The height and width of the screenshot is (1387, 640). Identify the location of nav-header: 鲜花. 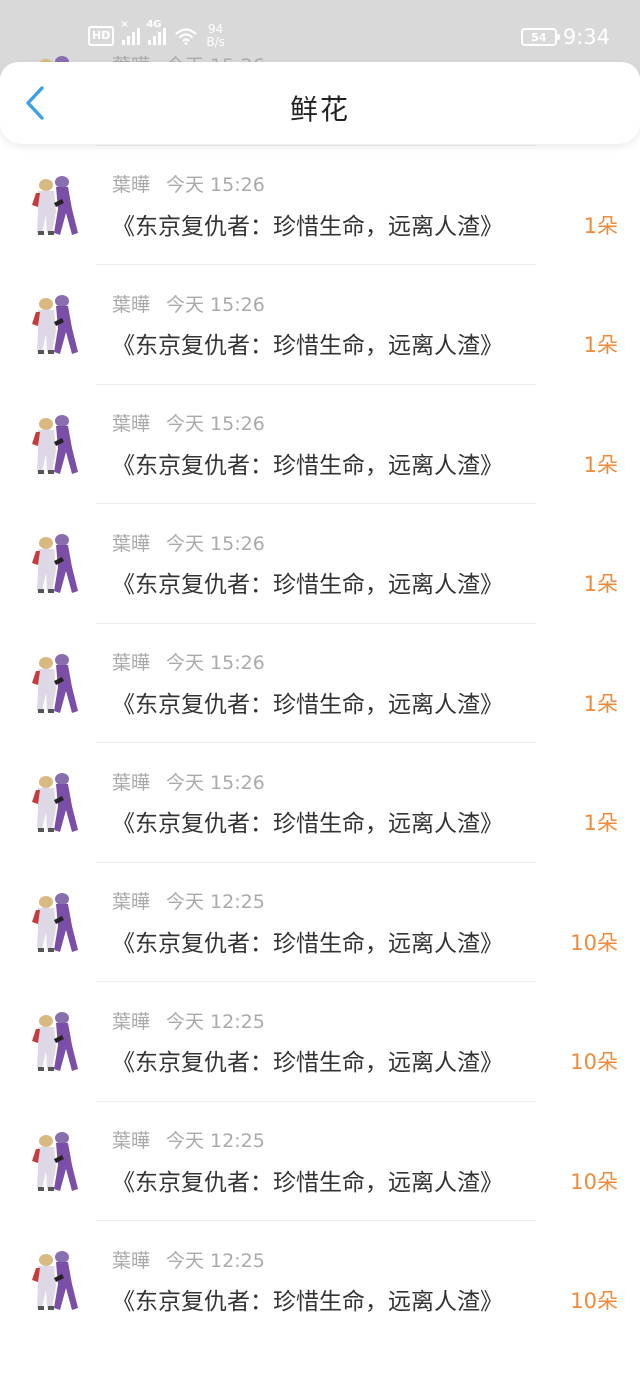
(320, 103).